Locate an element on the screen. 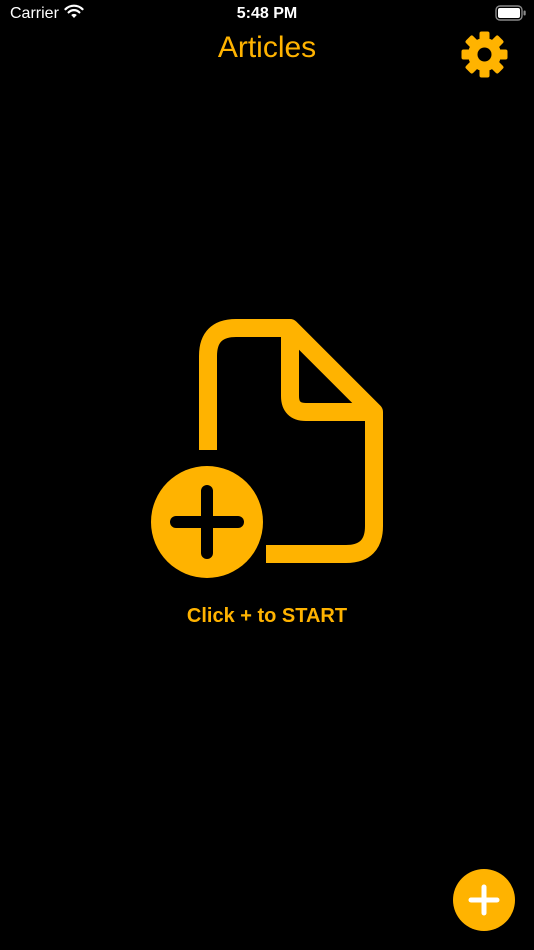 This screenshot has height=950, width=534. battery-icon is located at coordinates (511, 13).